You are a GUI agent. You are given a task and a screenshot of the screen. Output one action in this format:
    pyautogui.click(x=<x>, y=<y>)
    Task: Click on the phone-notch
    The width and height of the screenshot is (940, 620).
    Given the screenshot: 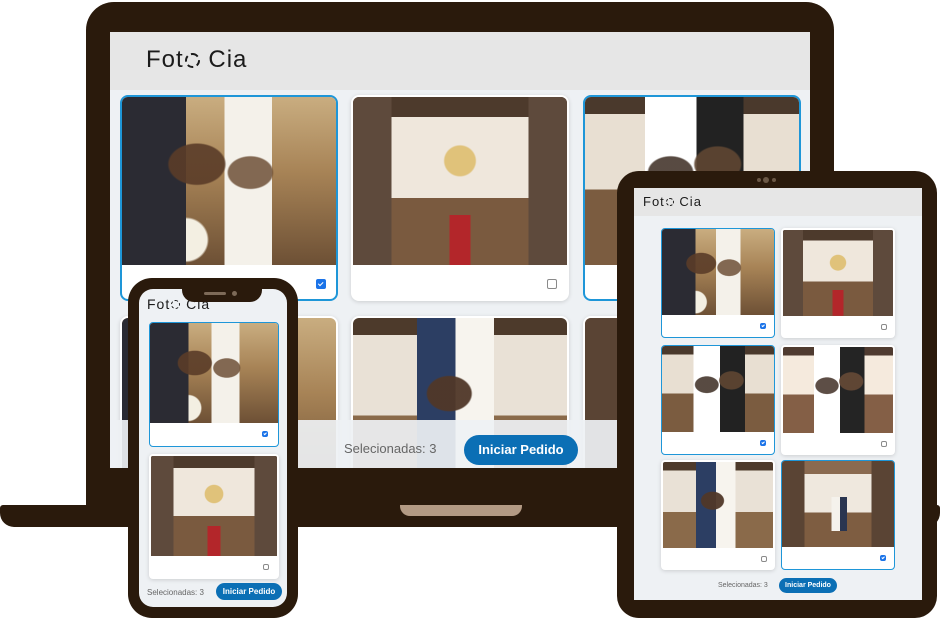 What is the action you would take?
    pyautogui.click(x=222, y=294)
    